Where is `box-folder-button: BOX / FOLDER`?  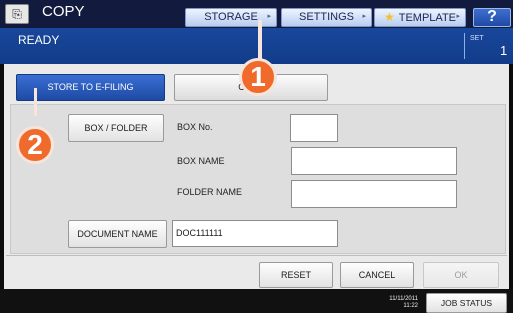 box-folder-button: BOX / FOLDER is located at coordinates (116, 128).